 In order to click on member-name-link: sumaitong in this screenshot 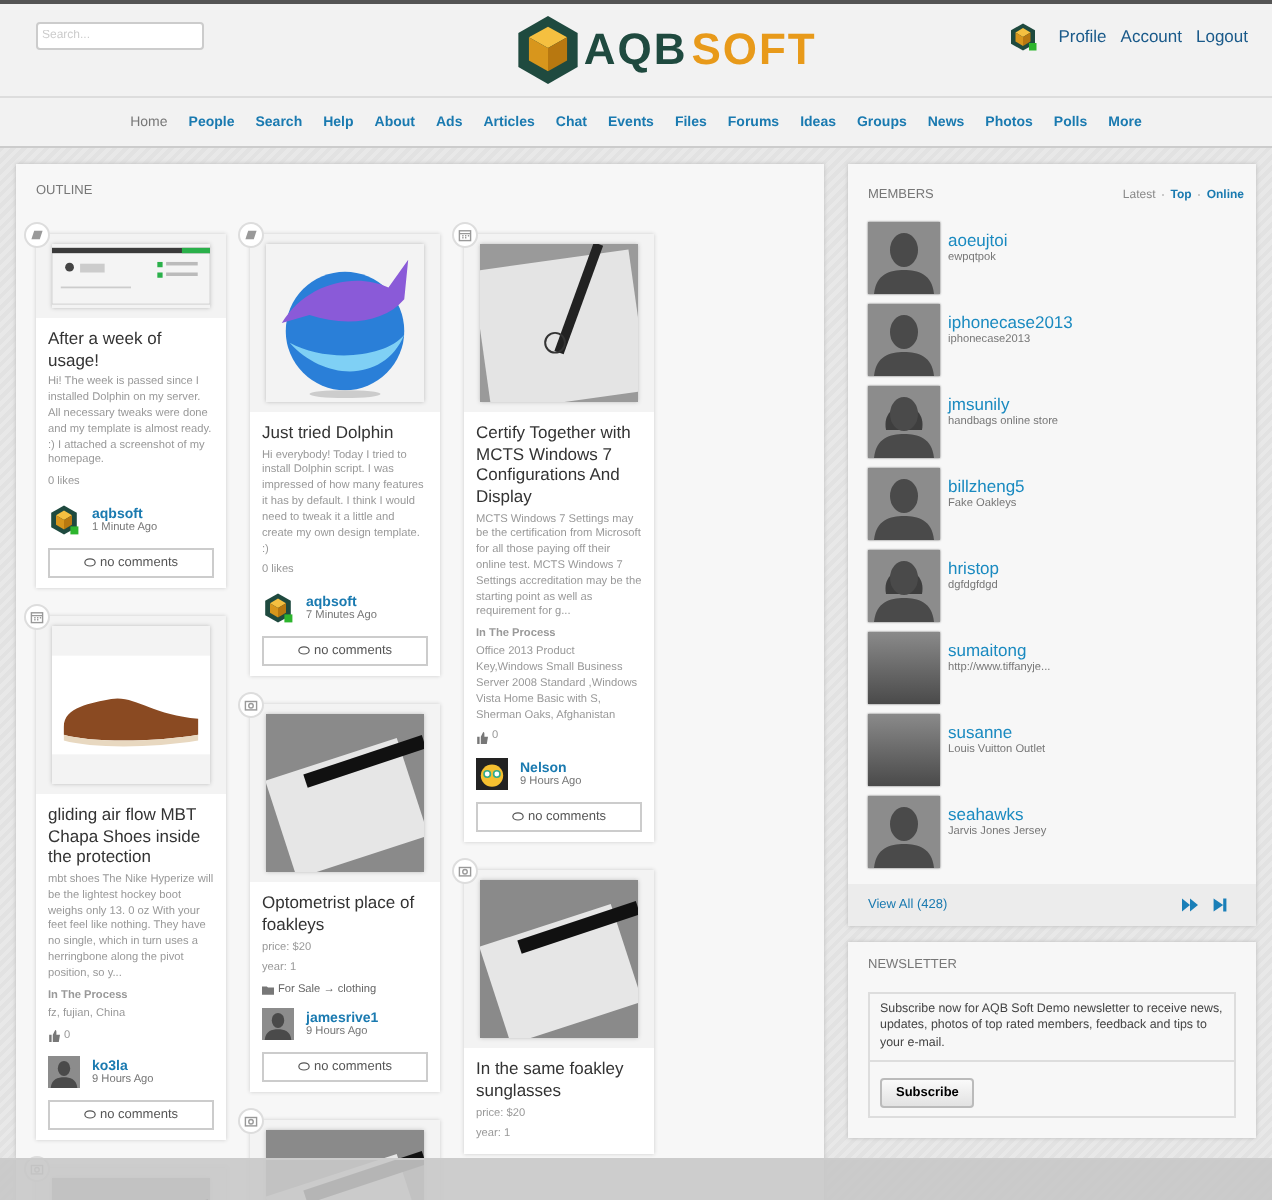, I will do `click(999, 650)`.